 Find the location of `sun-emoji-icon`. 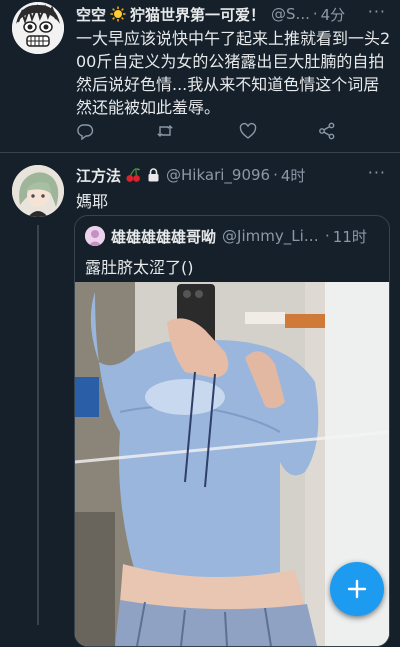

sun-emoji-icon is located at coordinates (118, 14).